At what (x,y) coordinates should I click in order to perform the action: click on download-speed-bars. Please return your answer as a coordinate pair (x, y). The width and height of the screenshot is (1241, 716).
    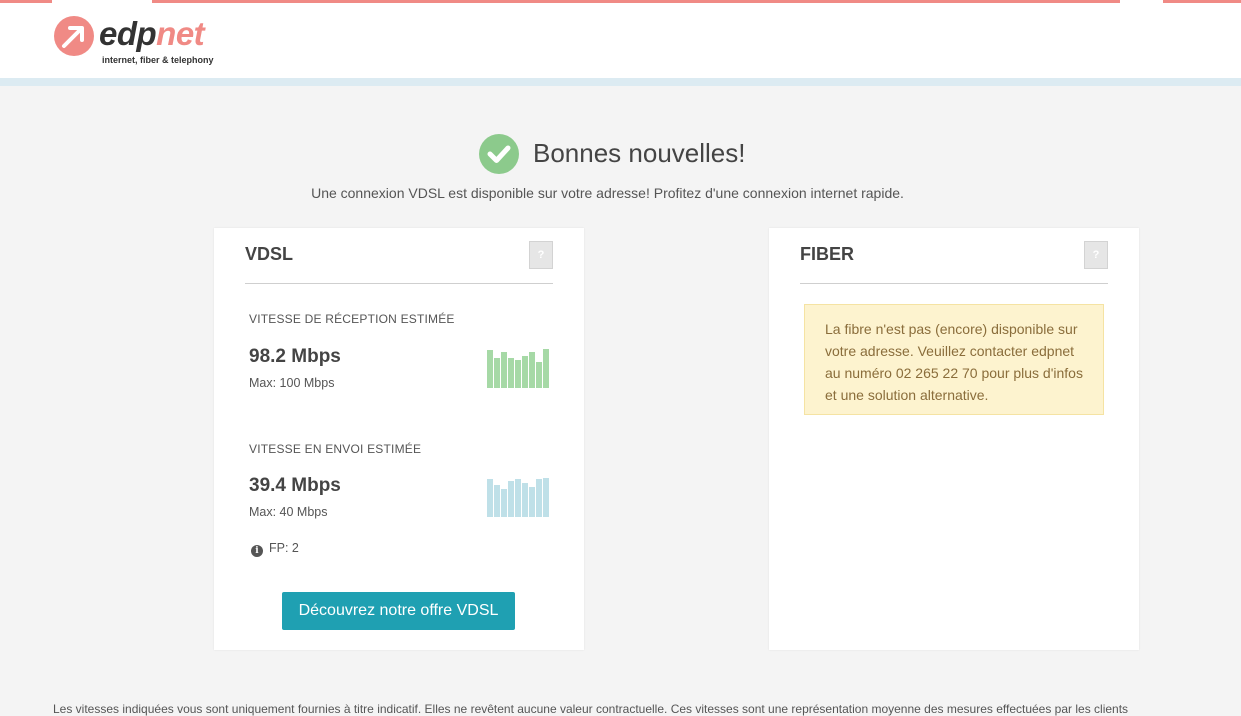
    Looking at the image, I should click on (518, 368).